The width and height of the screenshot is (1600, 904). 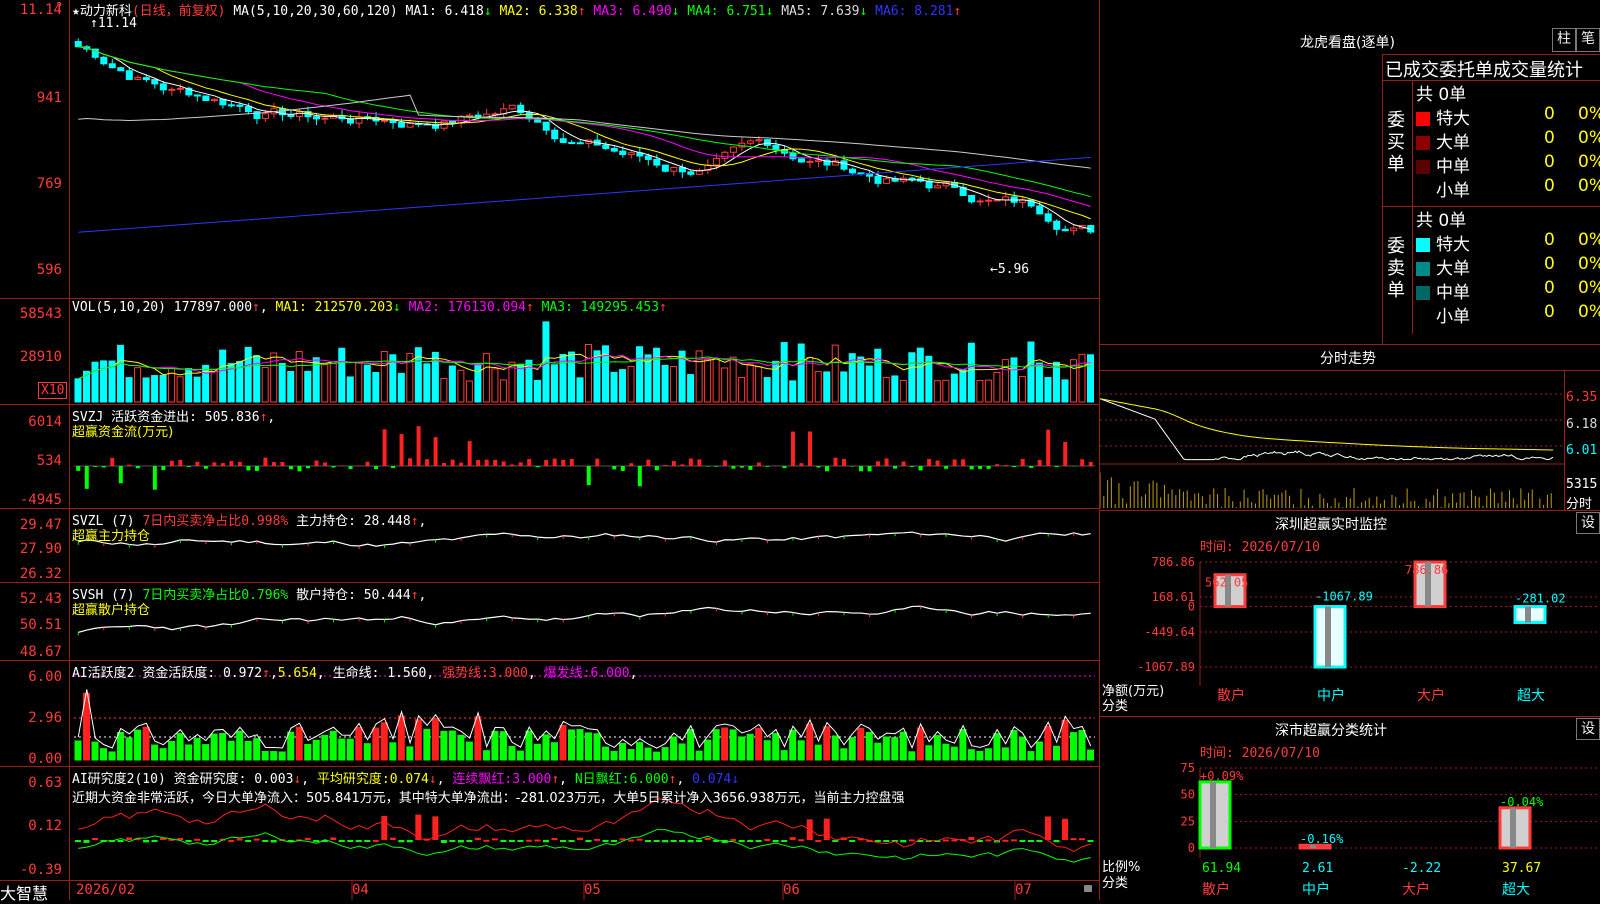 What do you see at coordinates (32, 677) in the screenshot?
I see `ai-active-tick: 6.00` at bounding box center [32, 677].